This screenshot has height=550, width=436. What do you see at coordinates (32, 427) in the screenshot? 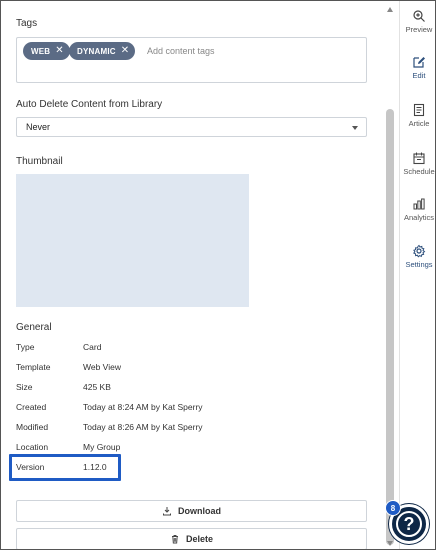
I see `modified-key: Modified` at bounding box center [32, 427].